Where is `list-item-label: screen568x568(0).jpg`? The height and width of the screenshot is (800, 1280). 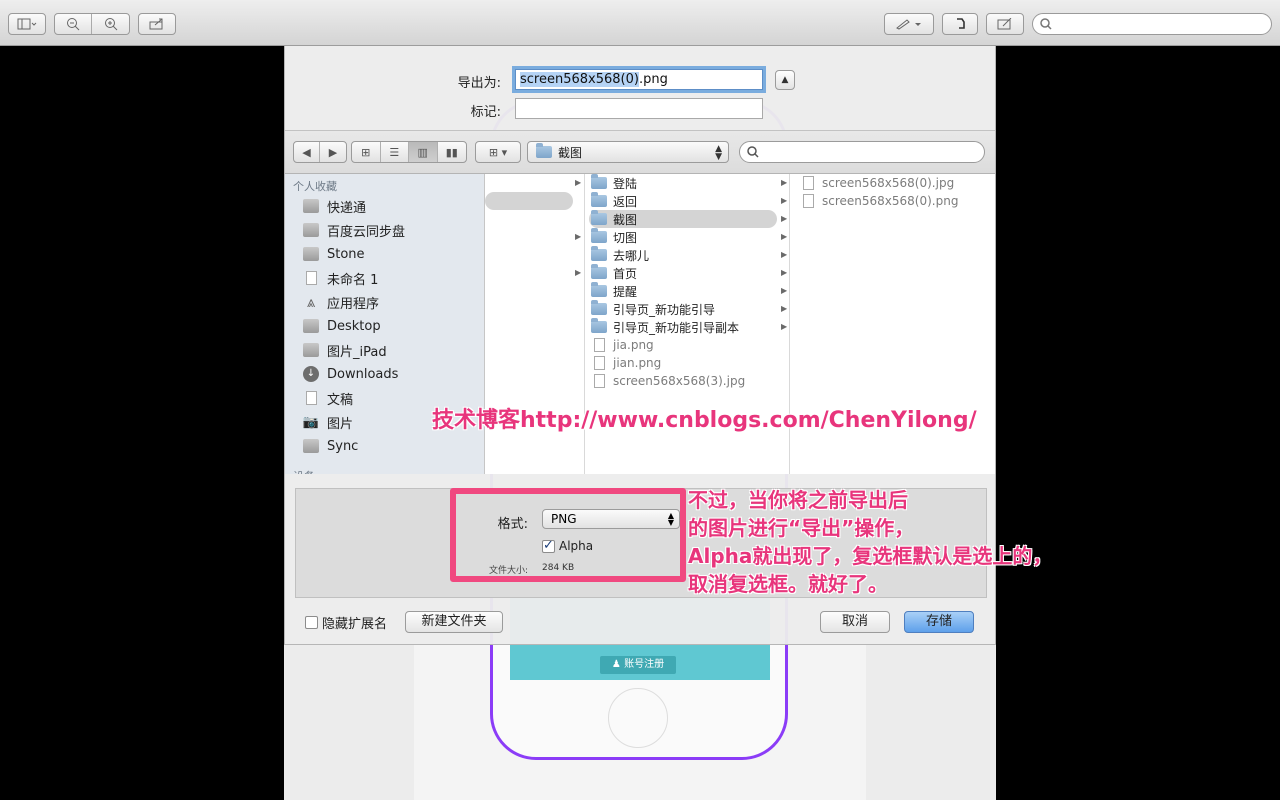
list-item-label: screen568x568(0).jpg is located at coordinates (888, 183).